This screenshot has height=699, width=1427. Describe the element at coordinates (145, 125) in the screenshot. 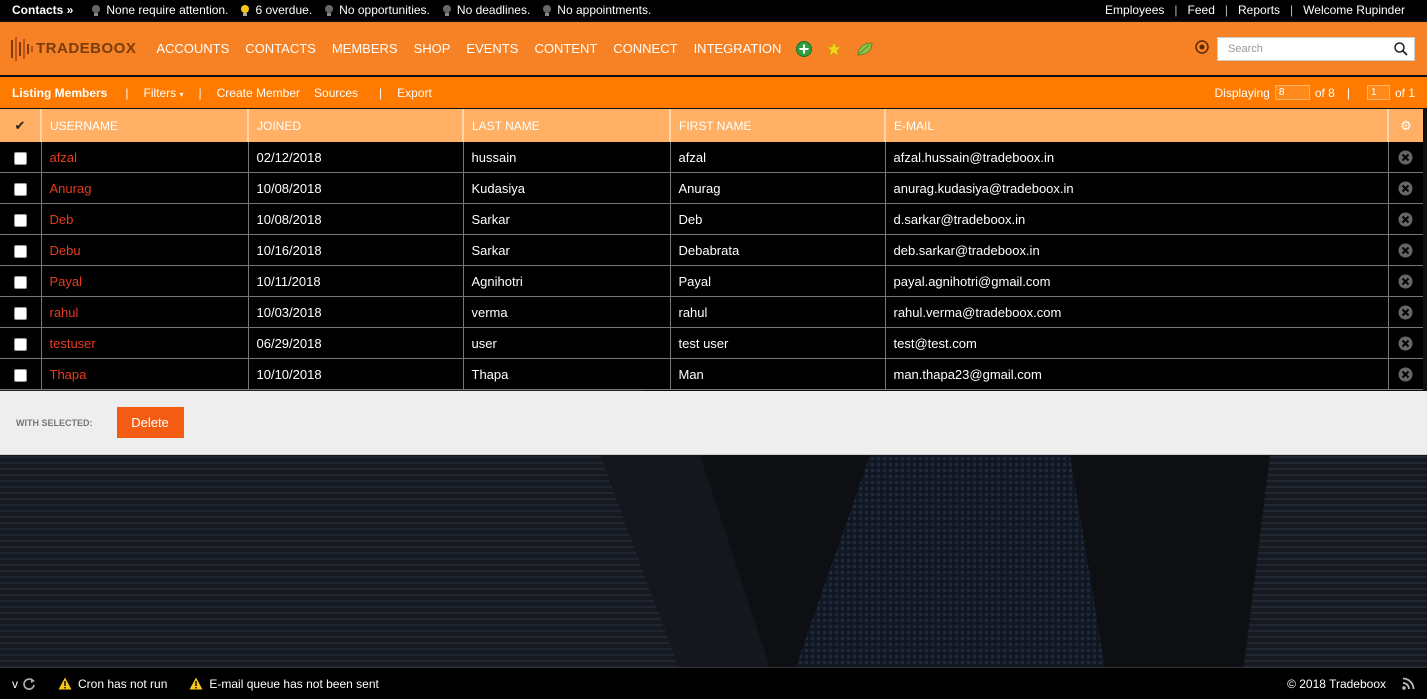

I see `col-username: USERNAME` at that location.